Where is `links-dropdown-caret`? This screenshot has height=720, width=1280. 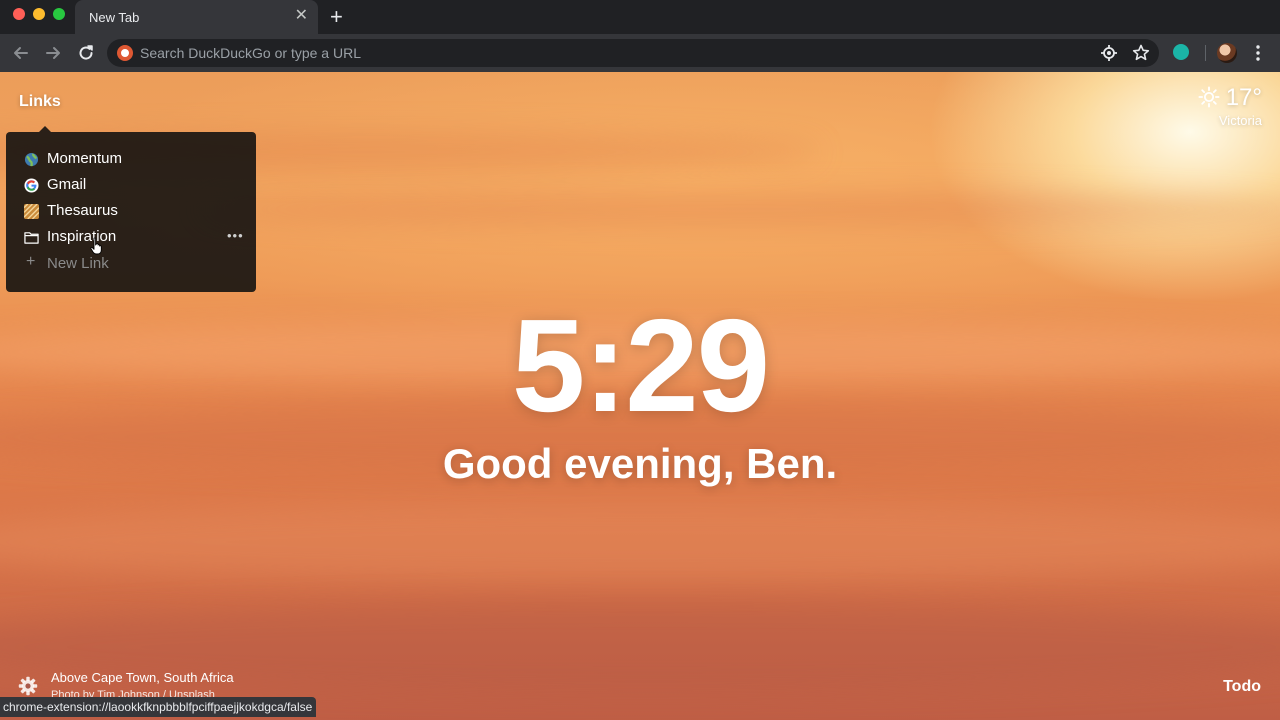 links-dropdown-caret is located at coordinates (45, 129).